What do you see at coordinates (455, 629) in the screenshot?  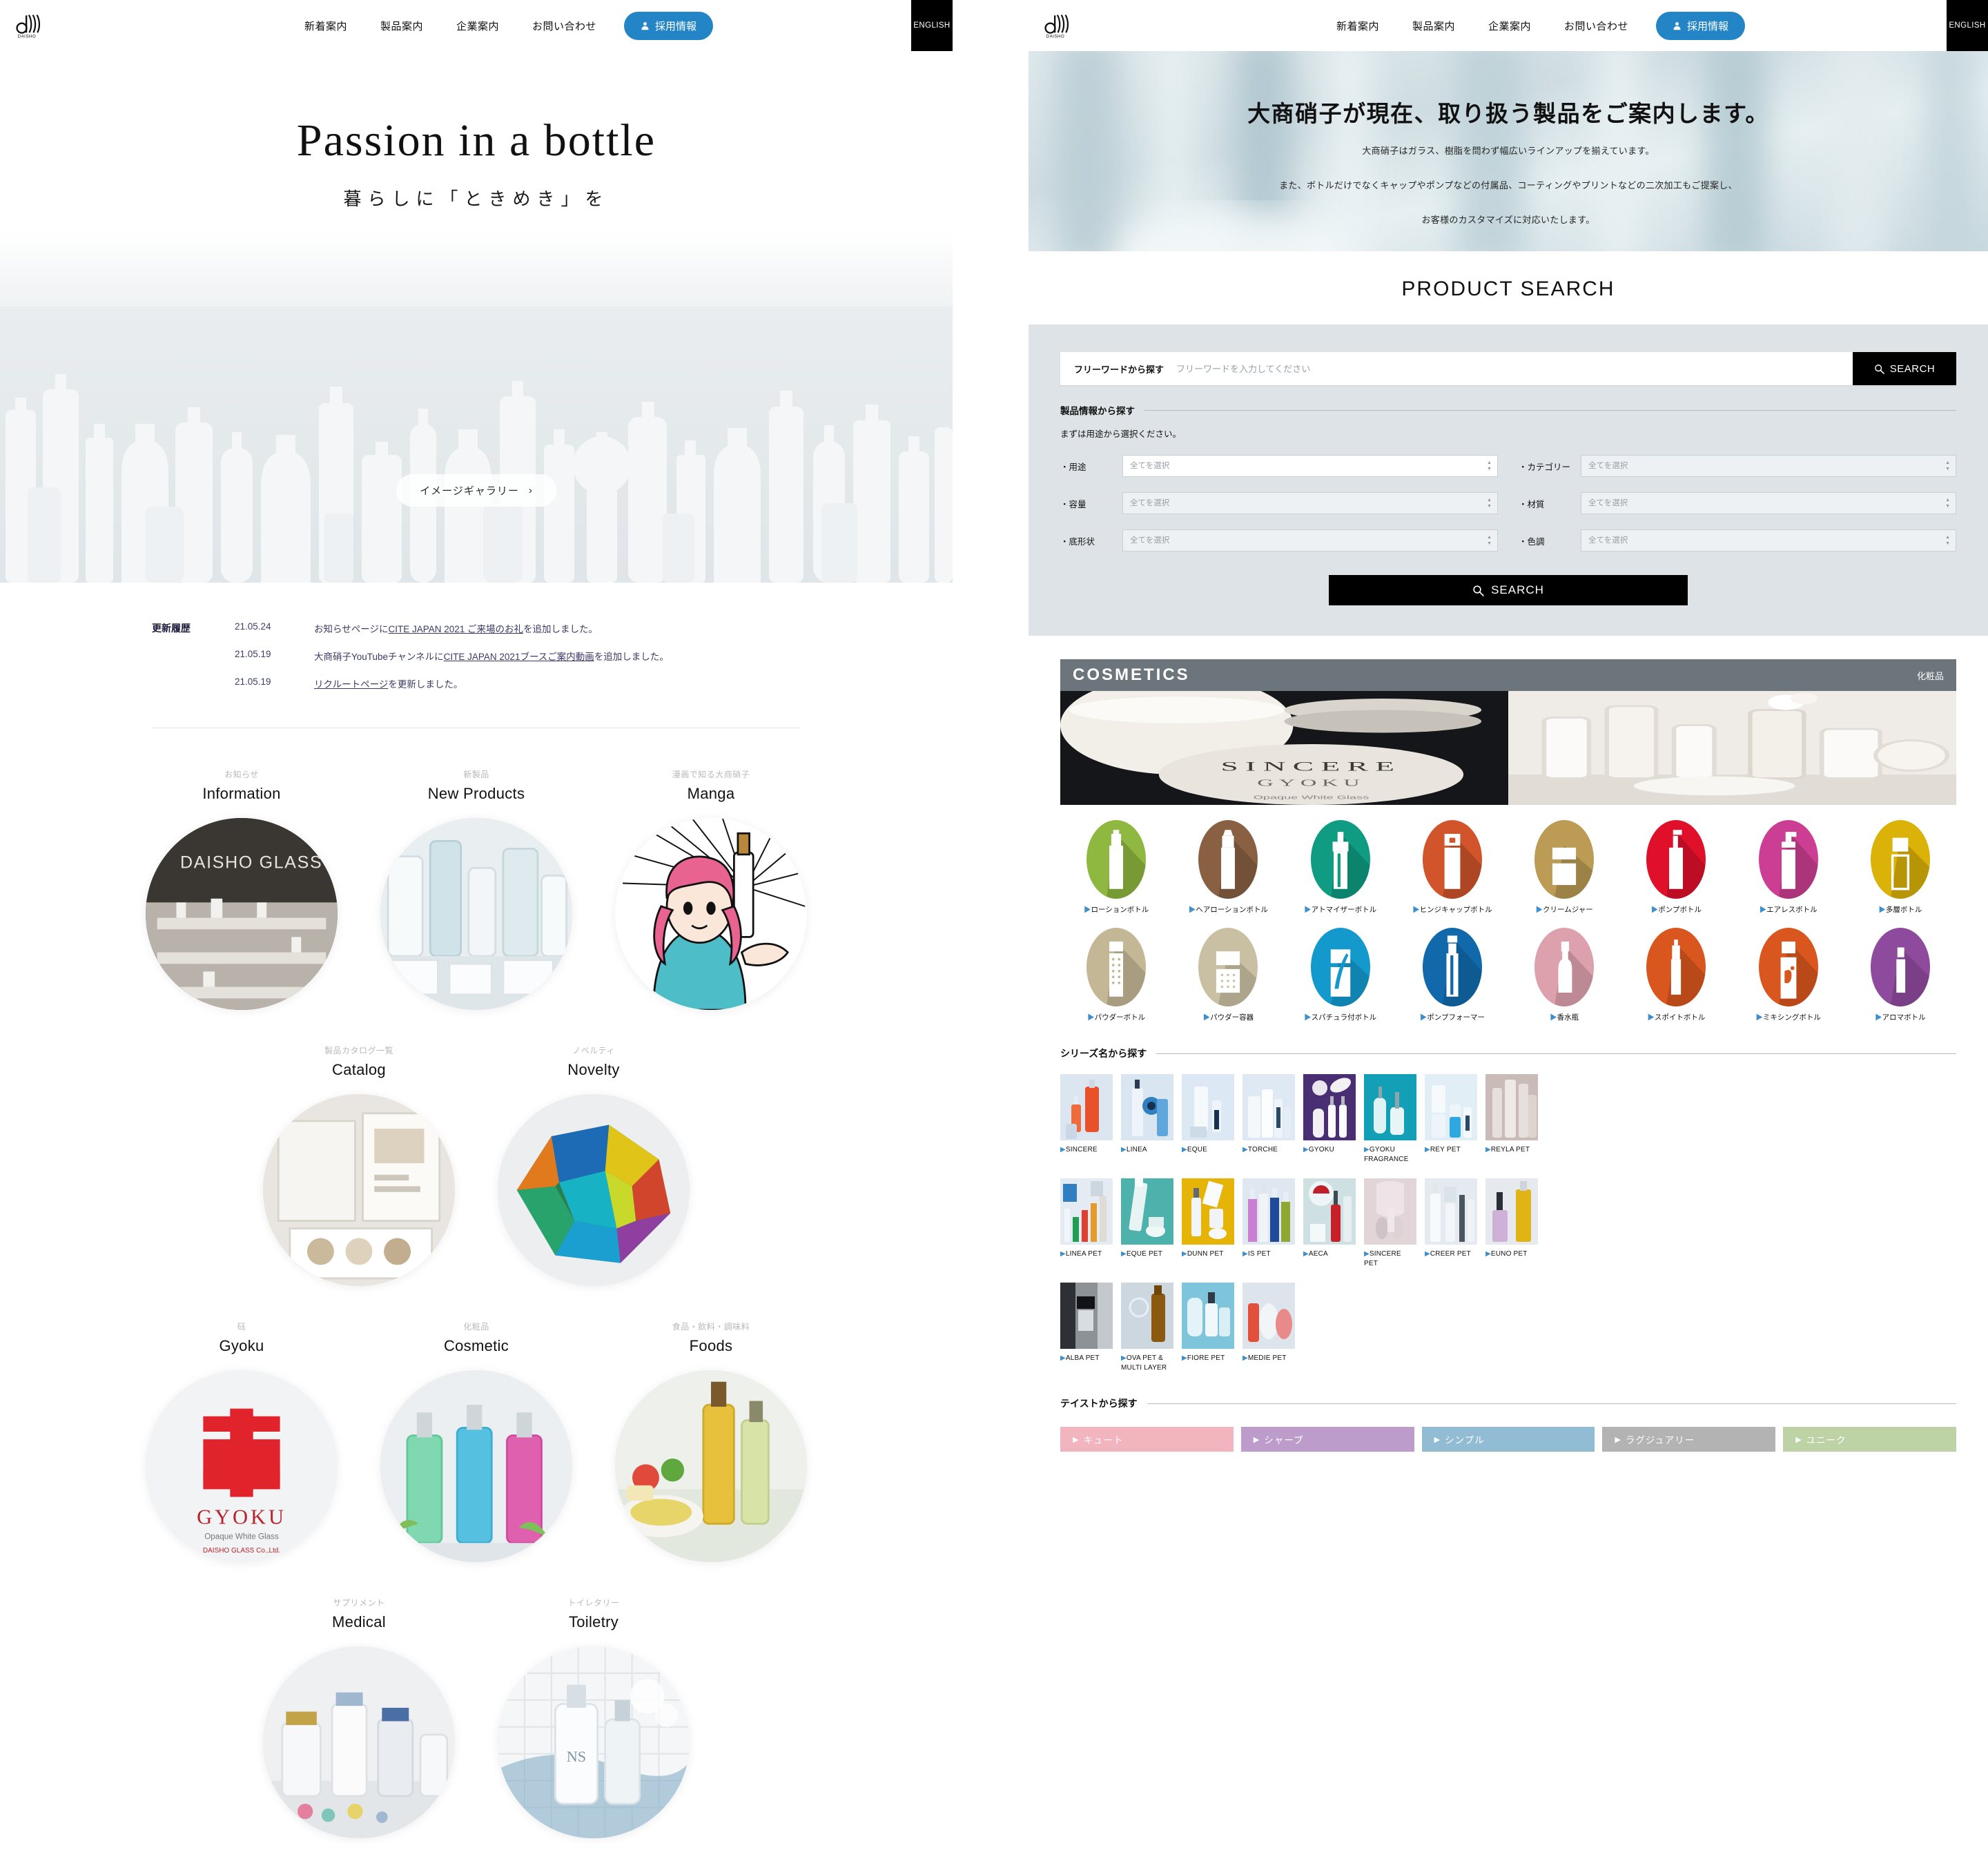 I see `news-link: CITE JAPAN 2021 ご来場のお礼` at bounding box center [455, 629].